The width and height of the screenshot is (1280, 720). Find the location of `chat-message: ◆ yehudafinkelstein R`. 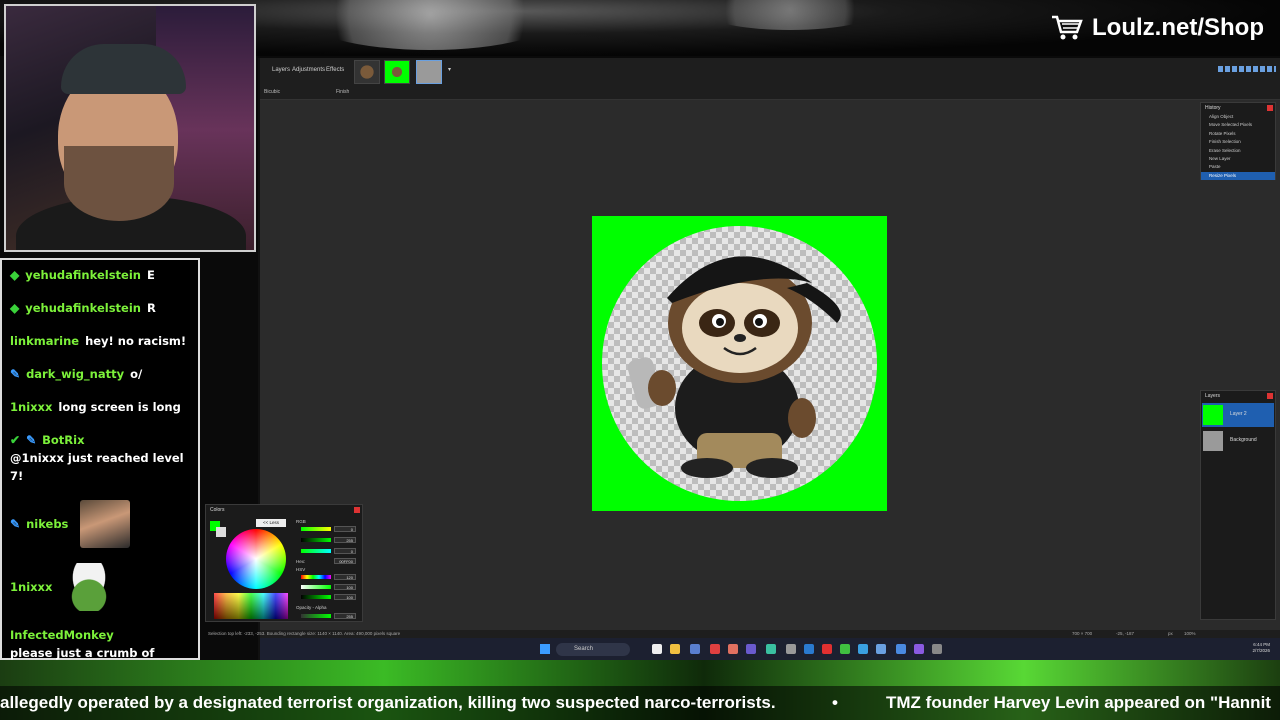

chat-message: ◆ yehudafinkelstein R is located at coordinates (100, 308).